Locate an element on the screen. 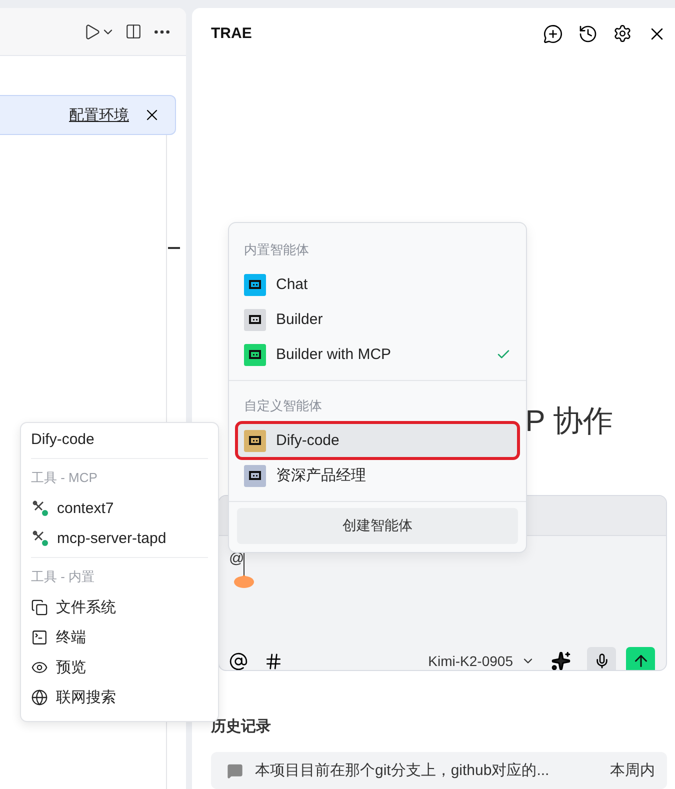 The width and height of the screenshot is (675, 789). settings-icon is located at coordinates (622, 33).